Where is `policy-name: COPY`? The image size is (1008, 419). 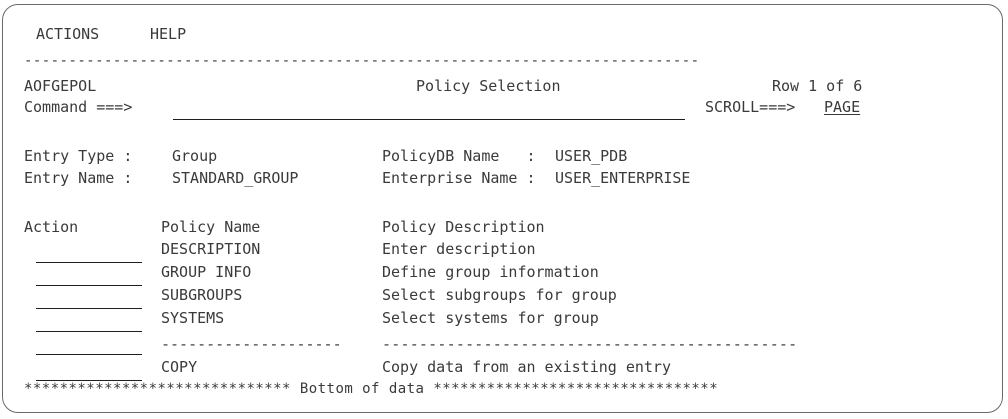
policy-name: COPY is located at coordinates (179, 367).